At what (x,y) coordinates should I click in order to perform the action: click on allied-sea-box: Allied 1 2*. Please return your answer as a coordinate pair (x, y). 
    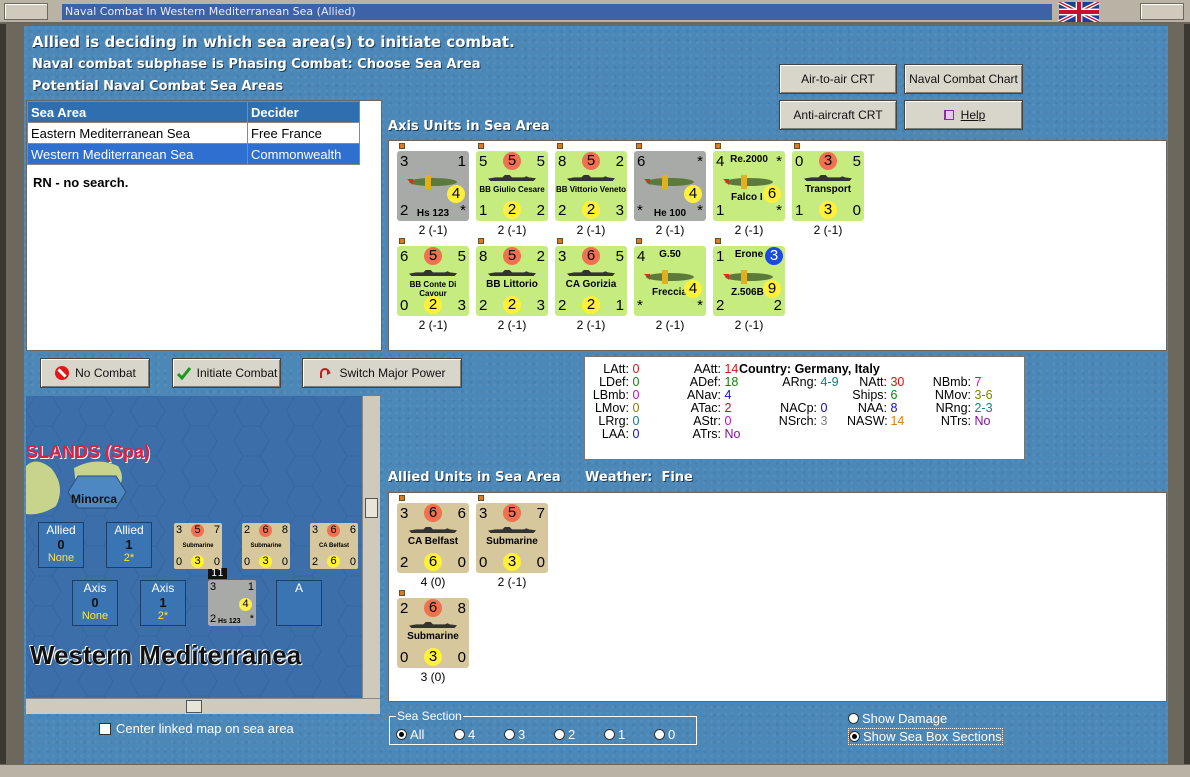
    Looking at the image, I should click on (129, 545).